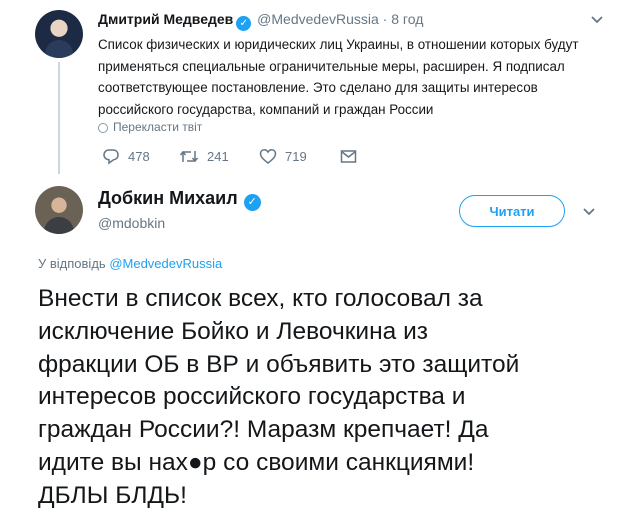 The width and height of the screenshot is (637, 516). What do you see at coordinates (111, 157) in the screenshot?
I see `reply-icon` at bounding box center [111, 157].